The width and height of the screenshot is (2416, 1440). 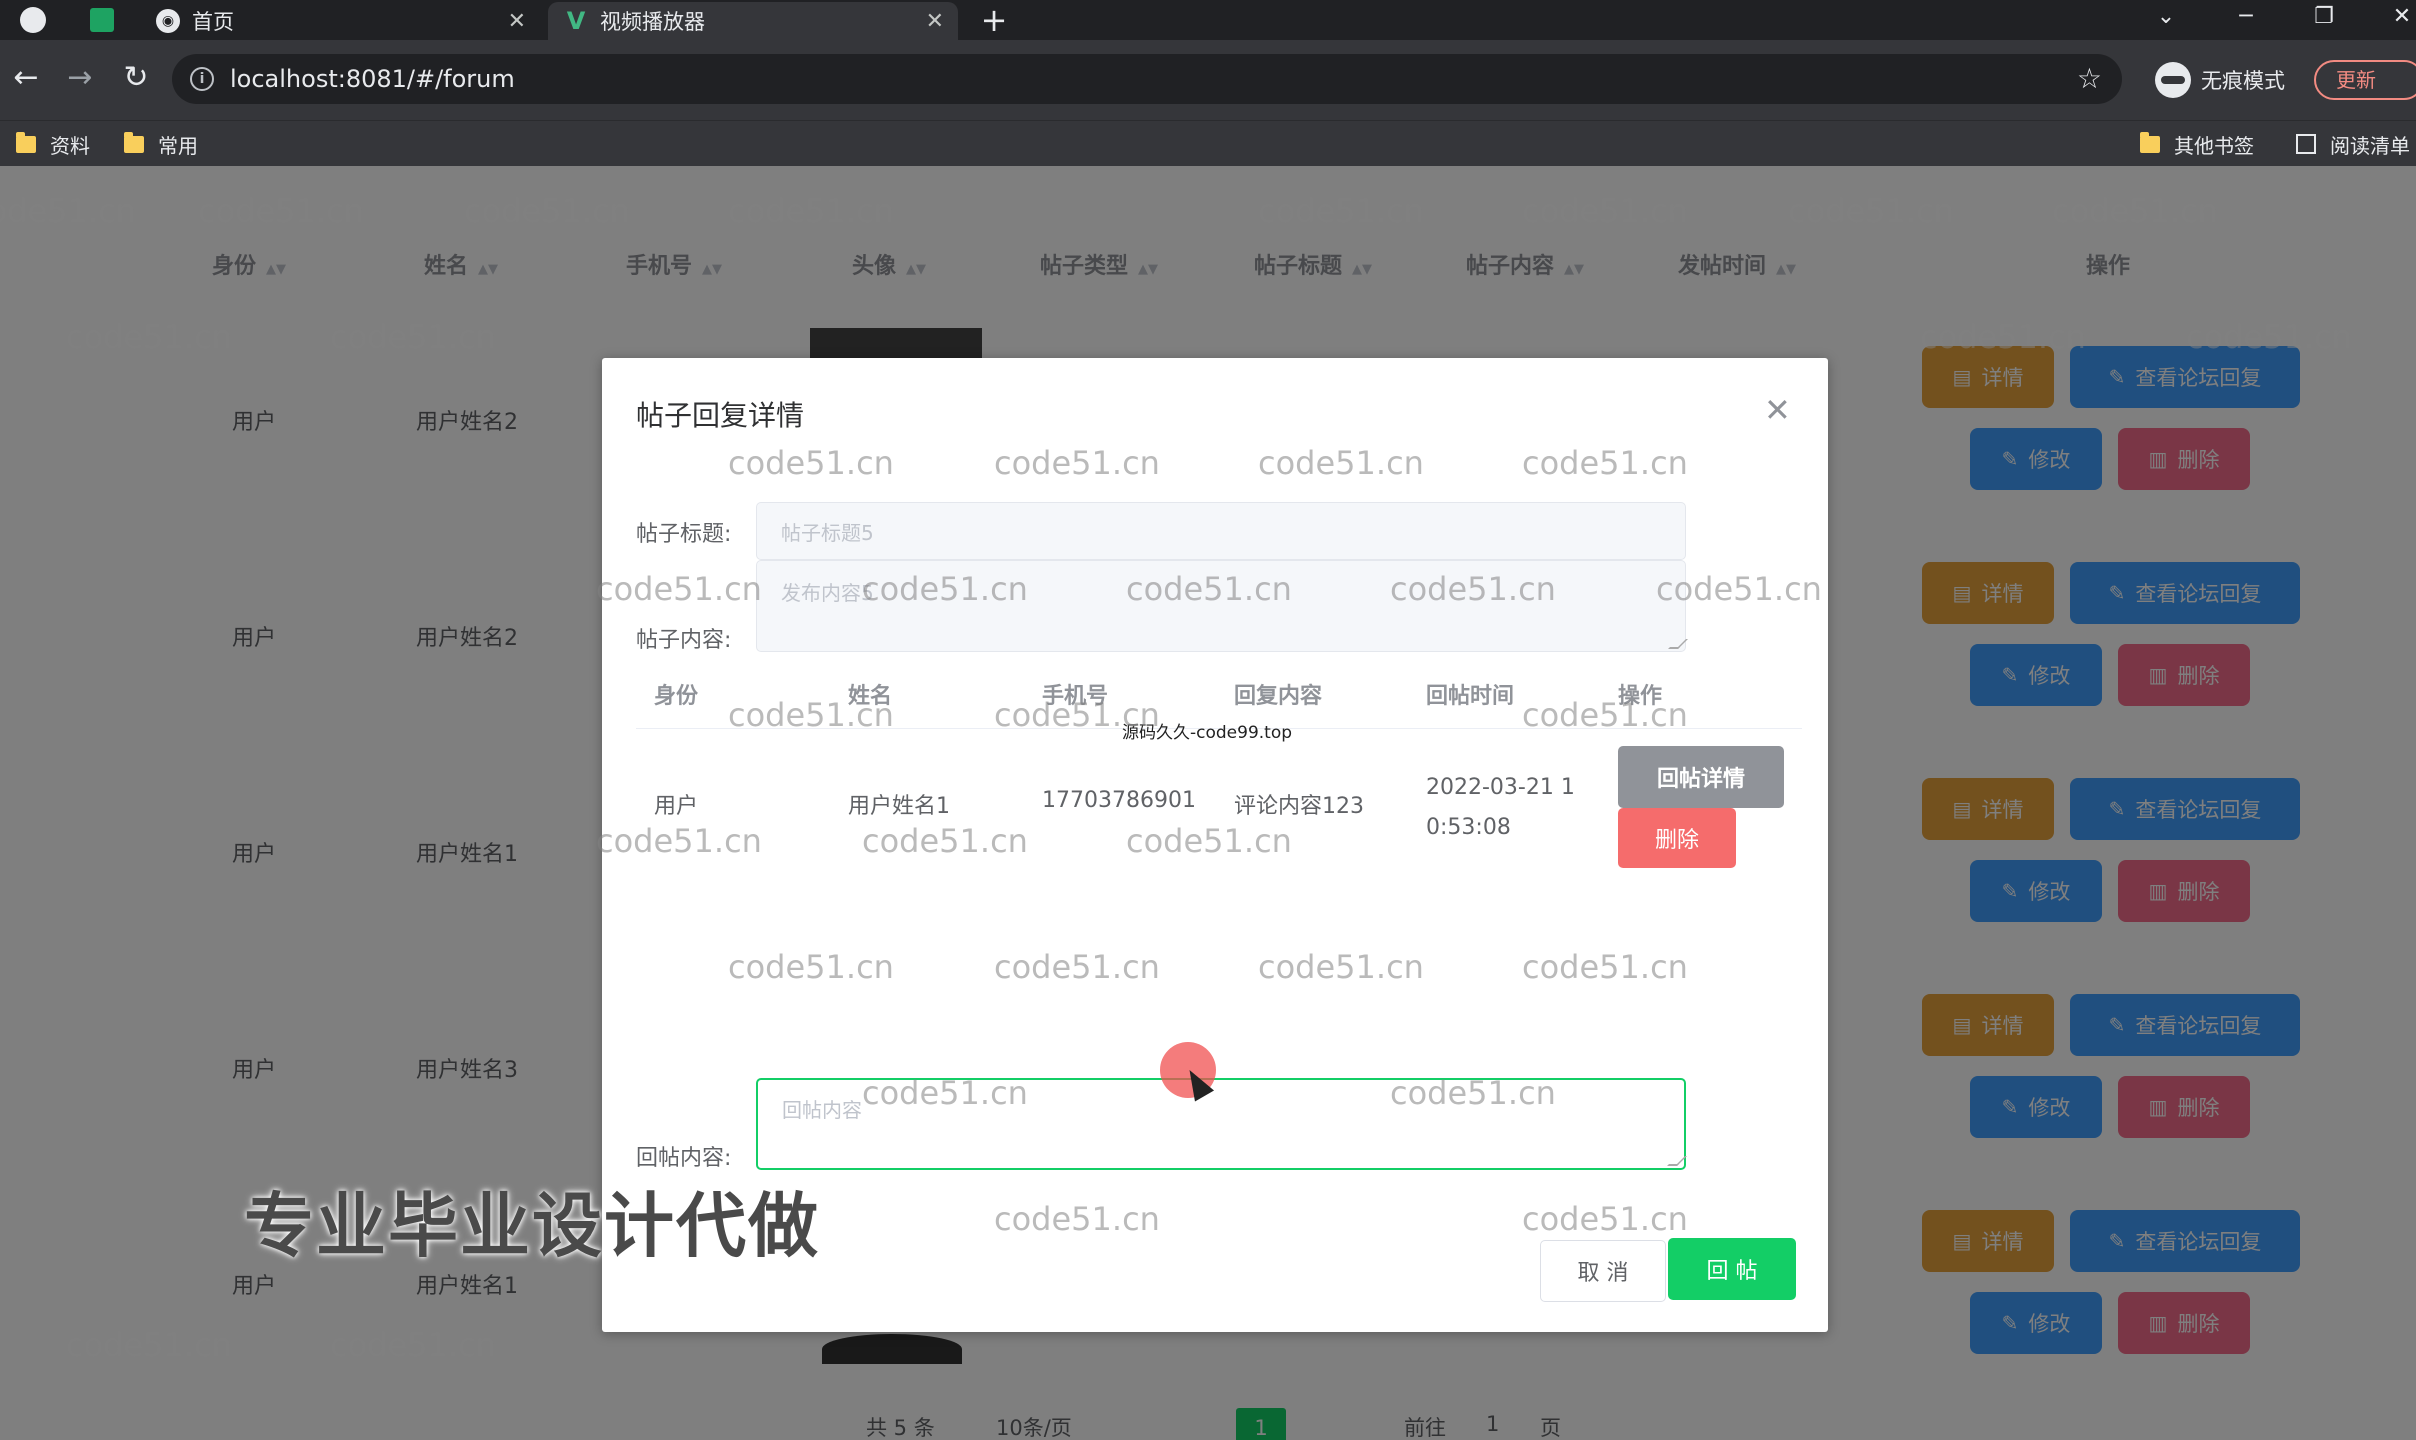 What do you see at coordinates (1208, 143) in the screenshot?
I see `bookmarks-bar: 资料 常用 其他书签 阅读清单` at bounding box center [1208, 143].